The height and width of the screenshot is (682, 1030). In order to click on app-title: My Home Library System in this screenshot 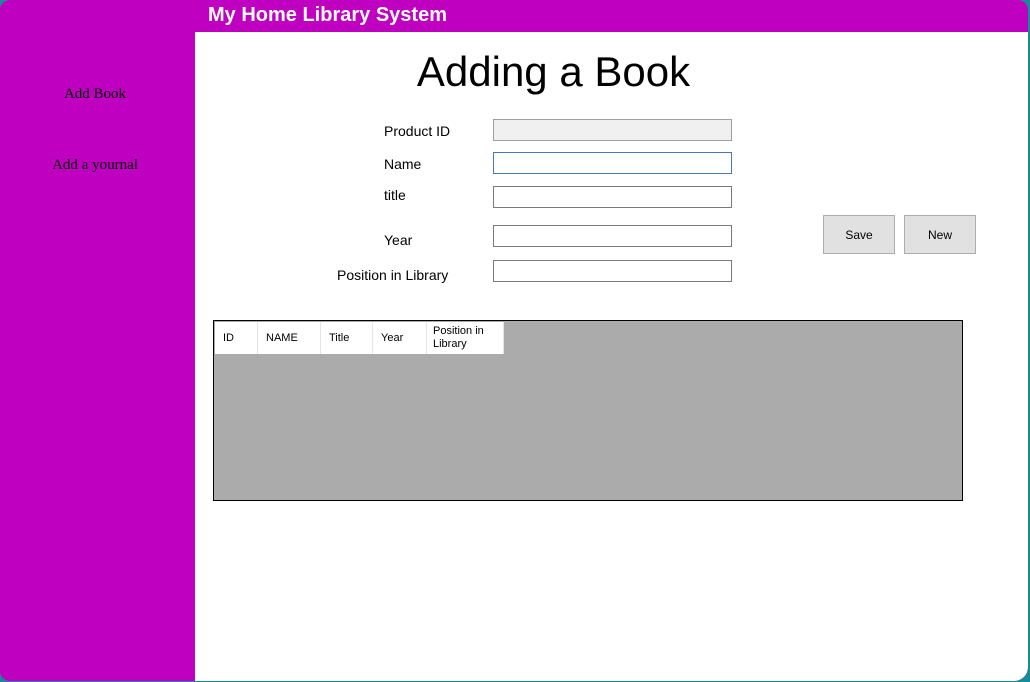, I will do `click(327, 15)`.